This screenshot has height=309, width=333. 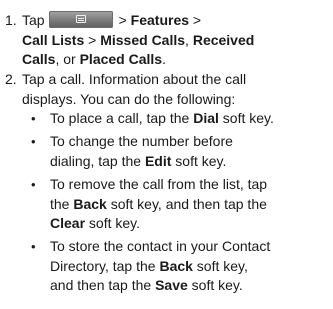 What do you see at coordinates (159, 184) in the screenshot?
I see `bullet-text: To remove the call from the list, tap` at bounding box center [159, 184].